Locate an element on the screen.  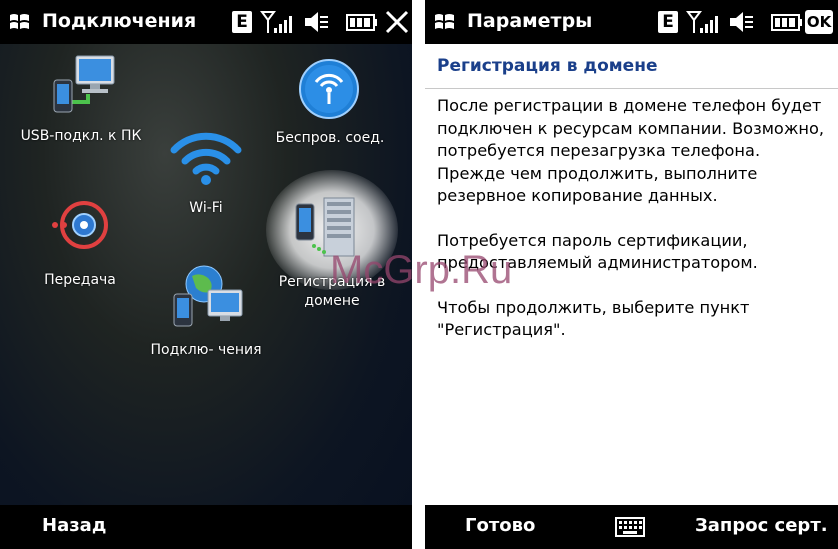
page-title: Параметры is located at coordinates (530, 21).